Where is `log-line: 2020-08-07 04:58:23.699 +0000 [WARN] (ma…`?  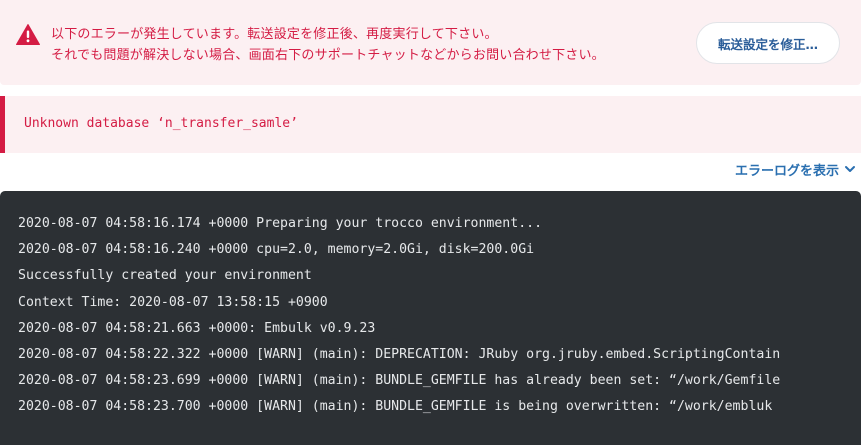 log-line: 2020-08-07 04:58:23.699 +0000 [WARN] (ma… is located at coordinates (399, 381).